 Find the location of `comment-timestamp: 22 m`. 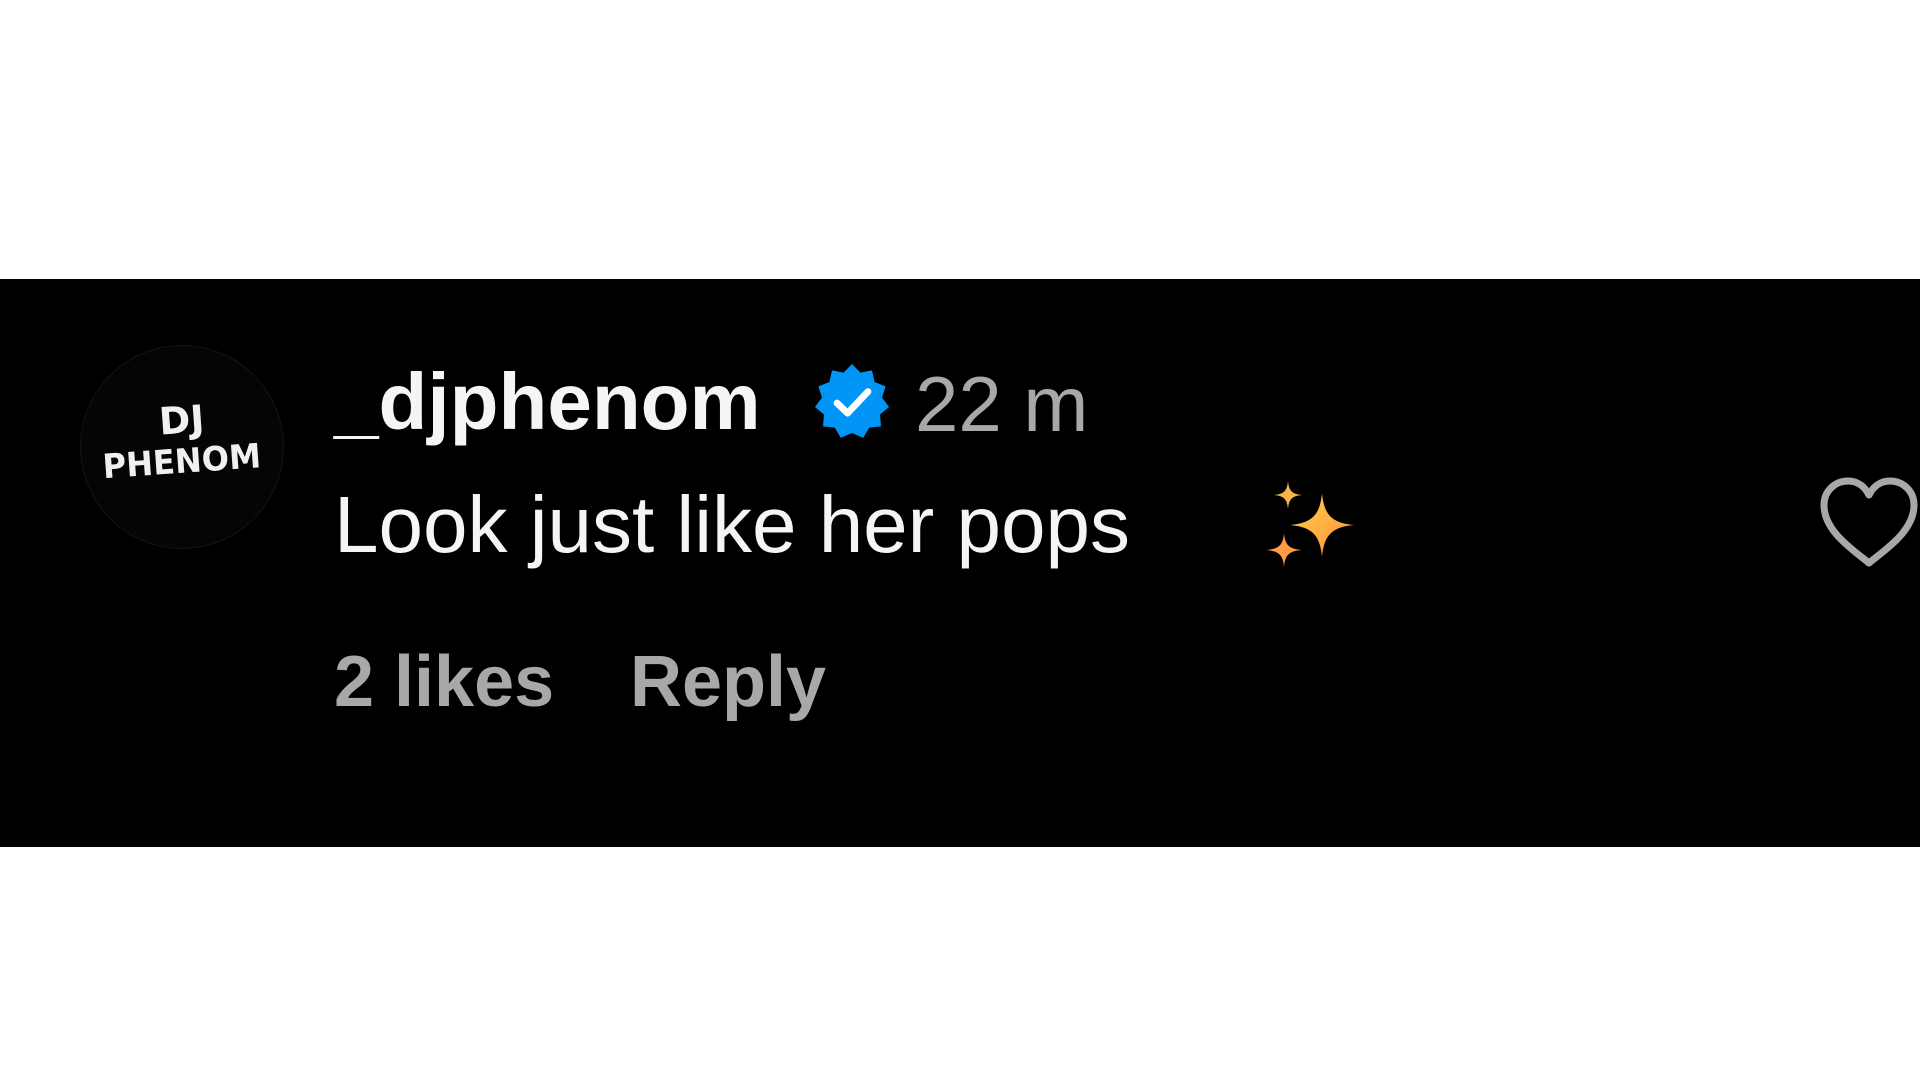

comment-timestamp: 22 m is located at coordinates (1001, 404).